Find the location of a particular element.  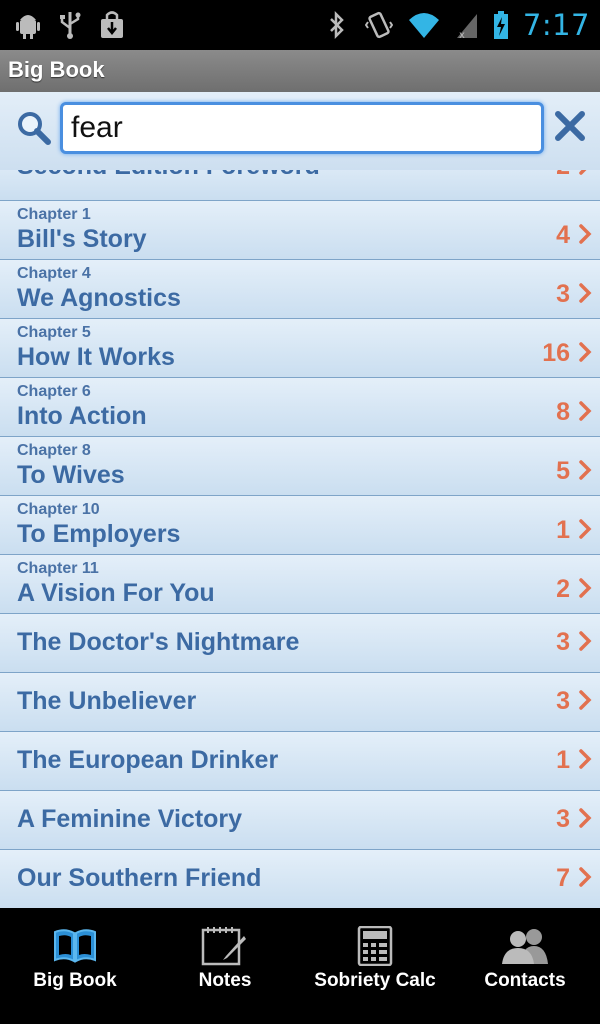

usb-icon is located at coordinates (70, 25).